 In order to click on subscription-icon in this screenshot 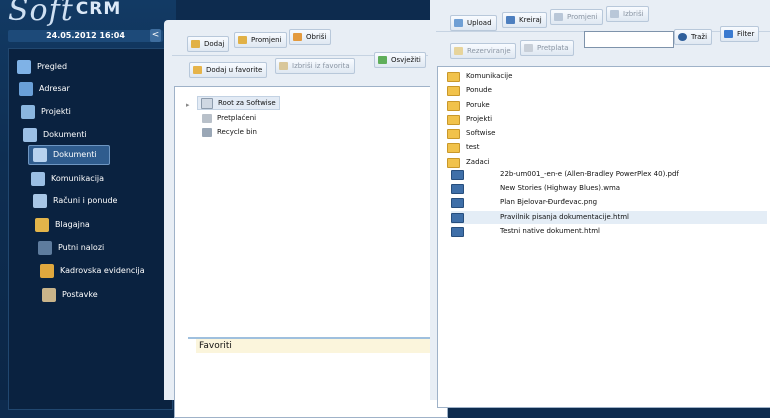, I will do `click(207, 118)`.